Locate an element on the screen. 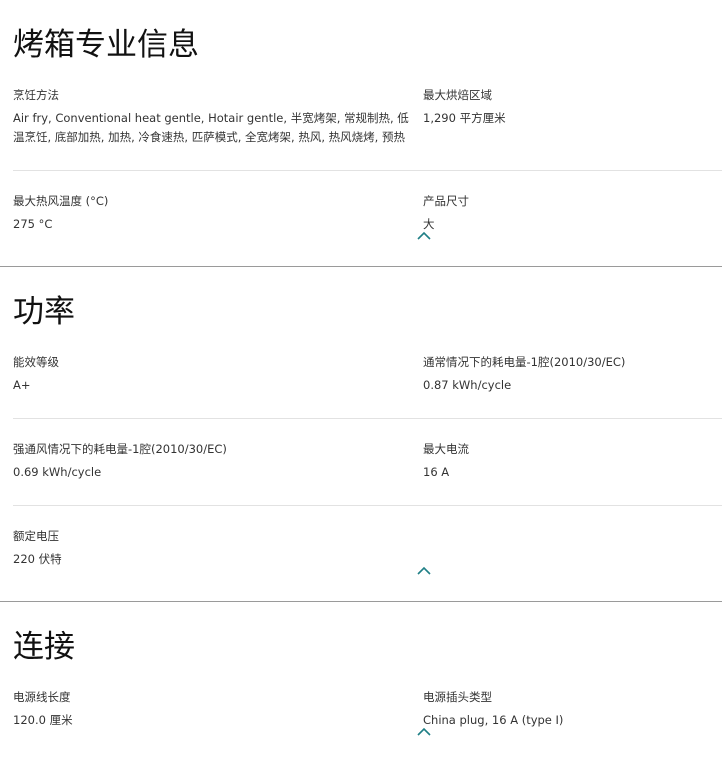 The height and width of the screenshot is (762, 722). spec-row: 额定电压 220 伏特 is located at coordinates (367, 553).